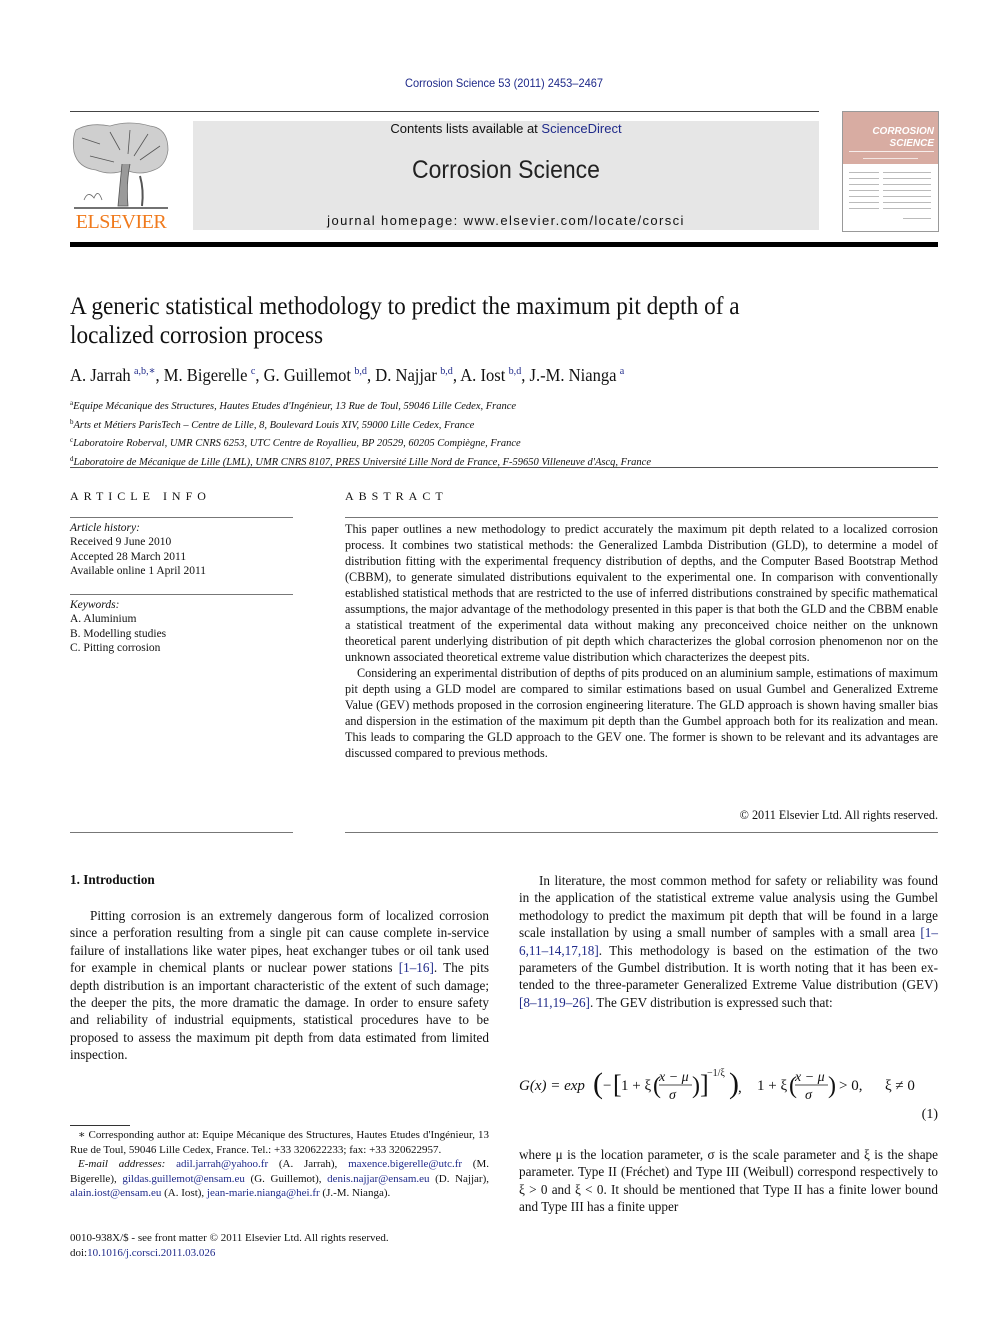 The height and width of the screenshot is (1323, 992). What do you see at coordinates (482, 375) in the screenshot?
I see `author: A. Iost` at bounding box center [482, 375].